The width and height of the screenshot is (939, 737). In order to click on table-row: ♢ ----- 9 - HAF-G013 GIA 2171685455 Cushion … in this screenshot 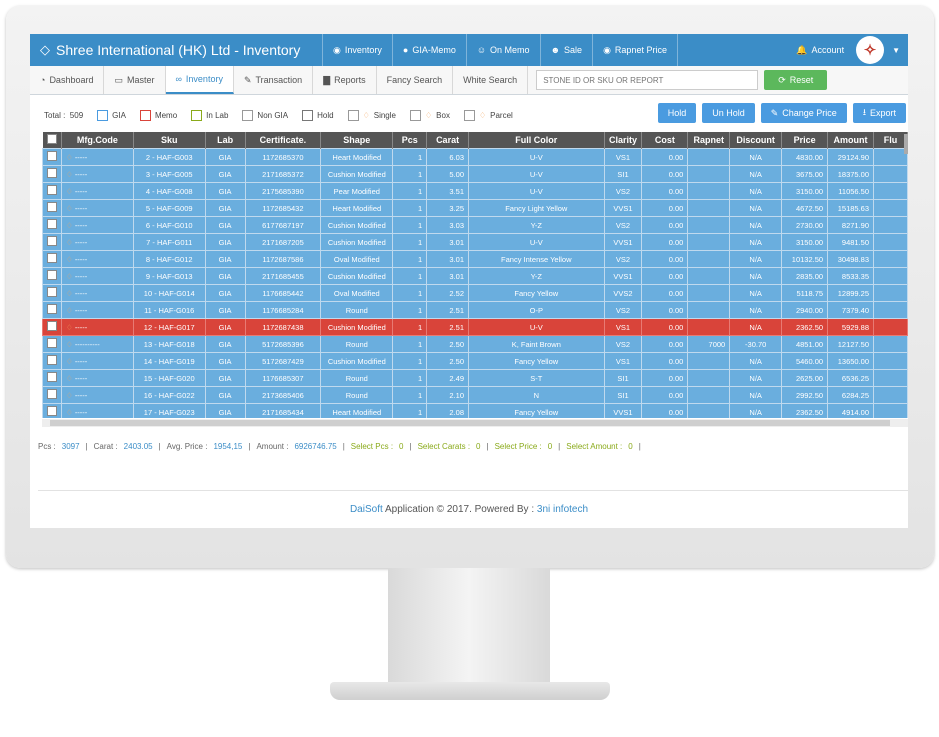, I will do `click(475, 276)`.